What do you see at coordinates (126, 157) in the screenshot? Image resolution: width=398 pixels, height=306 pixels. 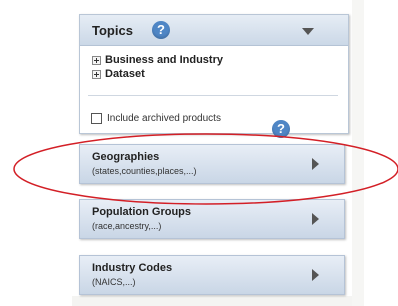 I see `facet-title: Geographies` at bounding box center [126, 157].